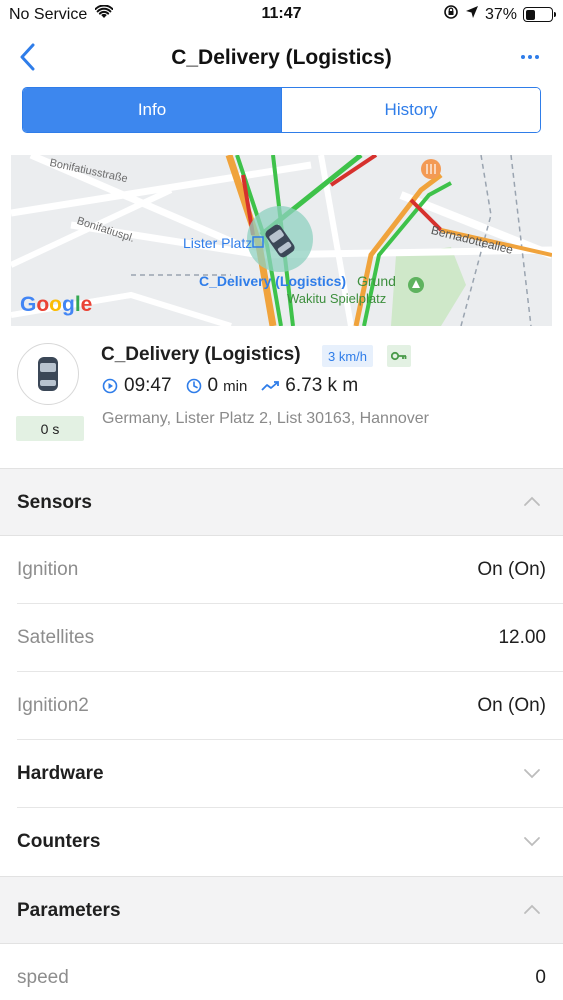 The image size is (563, 1000). I want to click on tab-history: History, so click(410, 110).